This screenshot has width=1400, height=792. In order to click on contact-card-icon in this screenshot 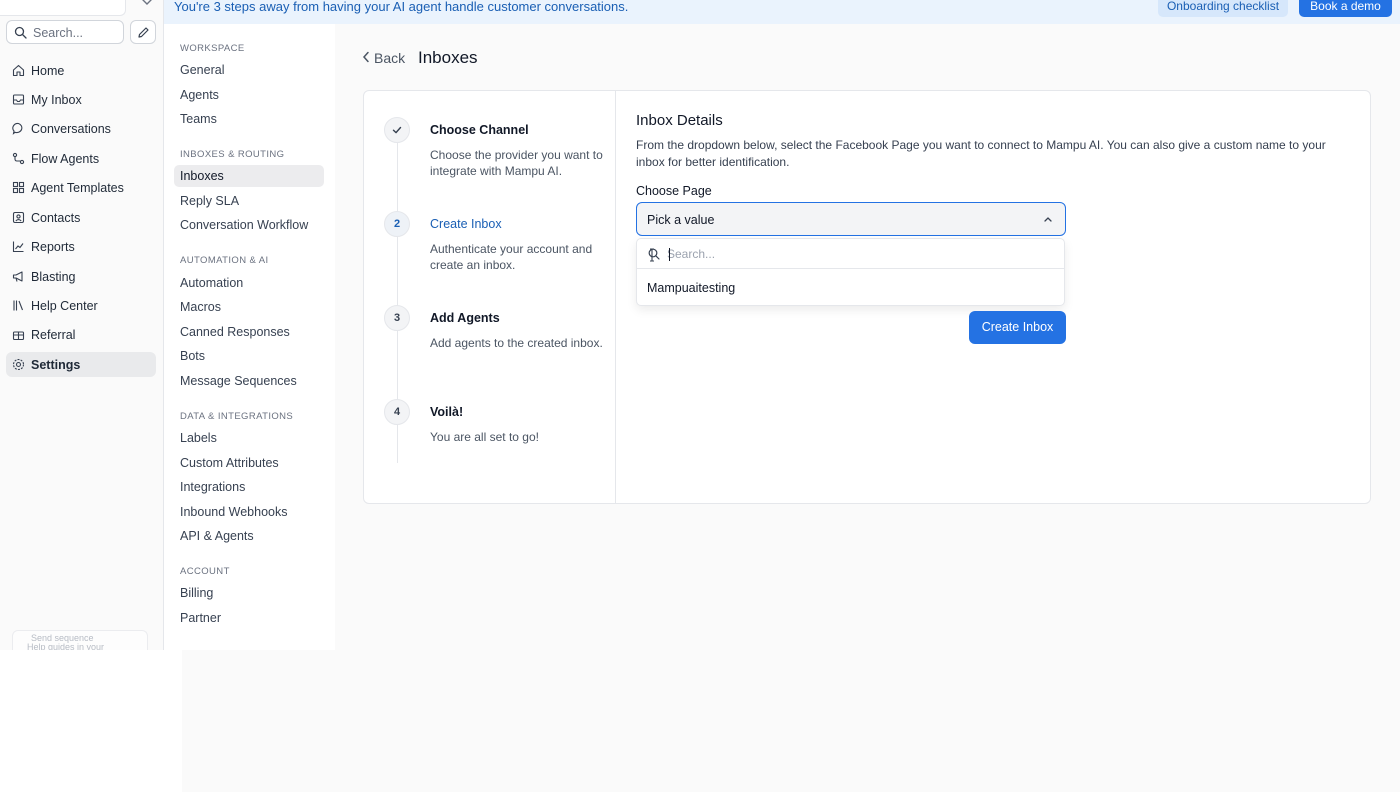, I will do `click(18, 217)`.